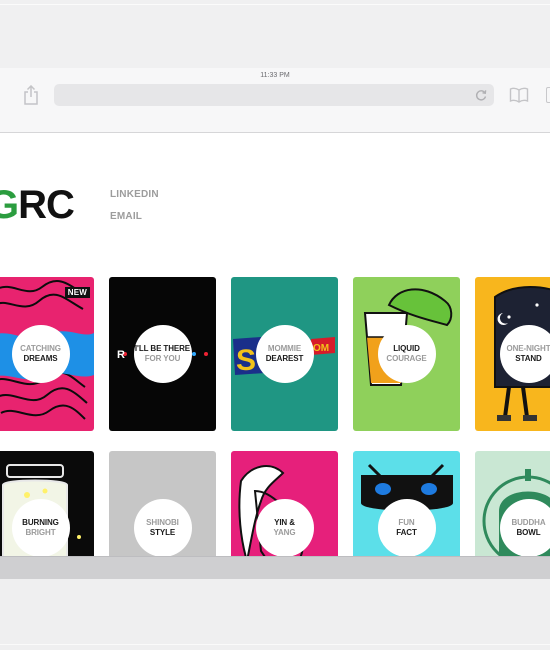  I want to click on svg-text: OM, so click(321, 348).